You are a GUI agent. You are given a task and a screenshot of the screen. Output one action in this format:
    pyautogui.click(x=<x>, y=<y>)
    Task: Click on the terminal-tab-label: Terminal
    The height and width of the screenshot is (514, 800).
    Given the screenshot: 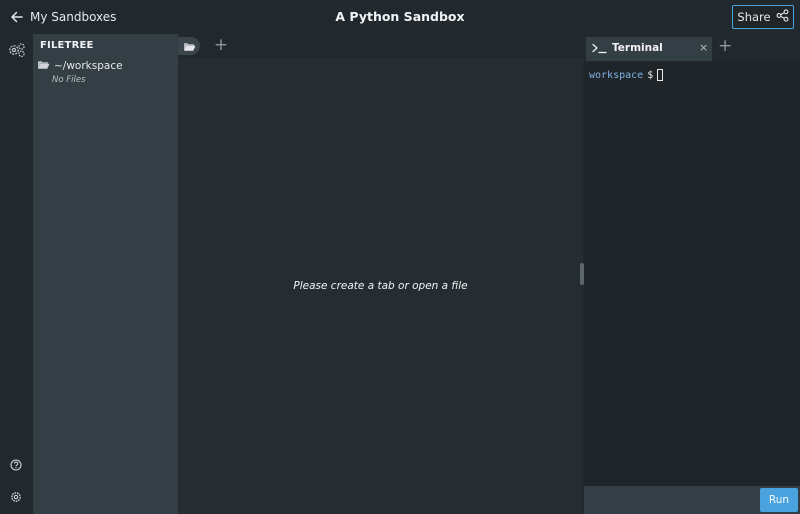 What is the action you would take?
    pyautogui.click(x=637, y=48)
    